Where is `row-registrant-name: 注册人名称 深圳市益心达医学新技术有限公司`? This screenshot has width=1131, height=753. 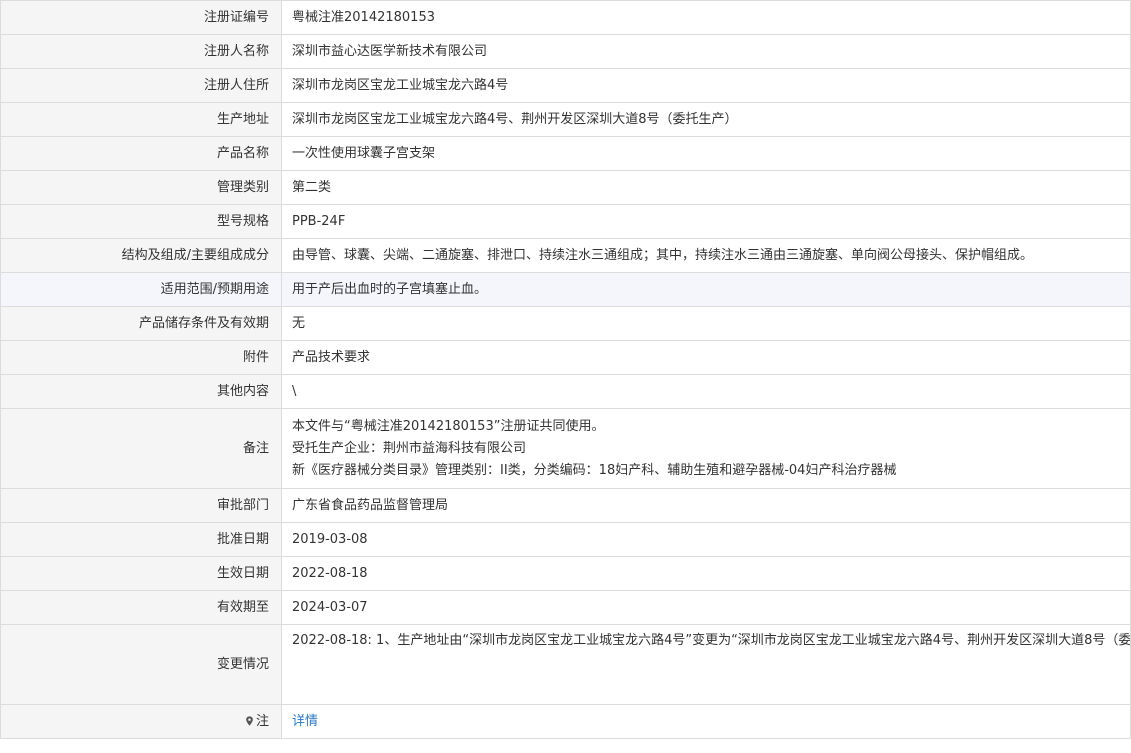 row-registrant-name: 注册人名称 深圳市益心达医学新技术有限公司 is located at coordinates (565, 51).